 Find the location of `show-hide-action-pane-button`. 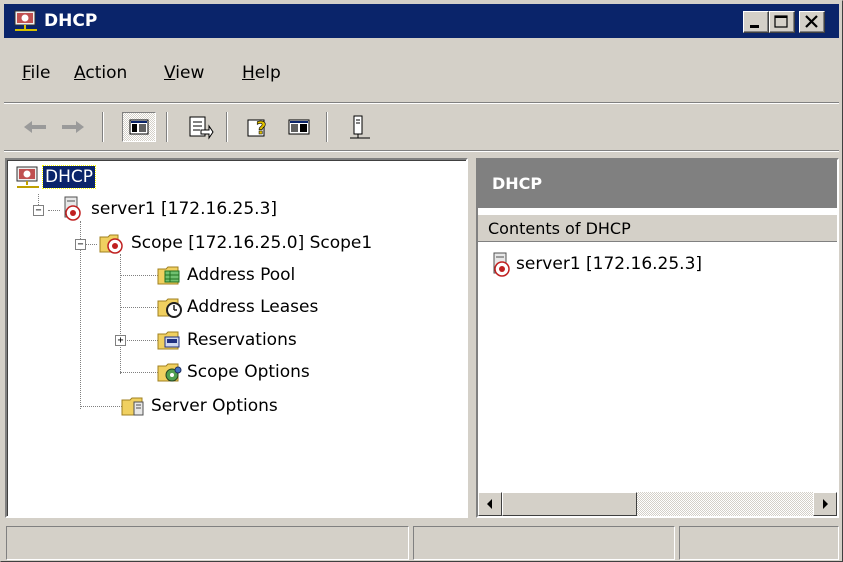

show-hide-action-pane-button is located at coordinates (299, 127).